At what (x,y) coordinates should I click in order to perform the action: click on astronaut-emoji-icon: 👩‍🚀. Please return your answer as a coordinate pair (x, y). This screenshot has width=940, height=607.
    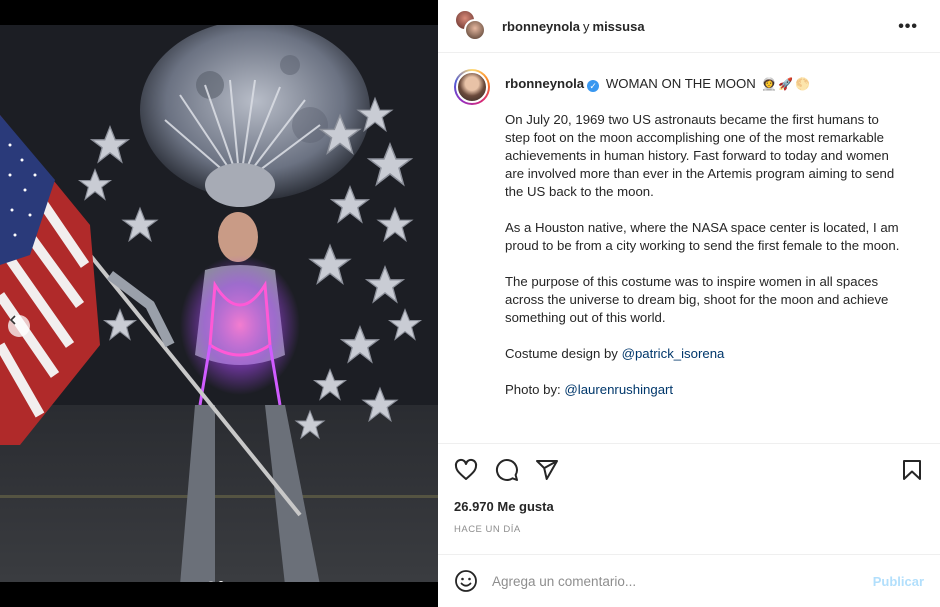
    Looking at the image, I should click on (769, 84).